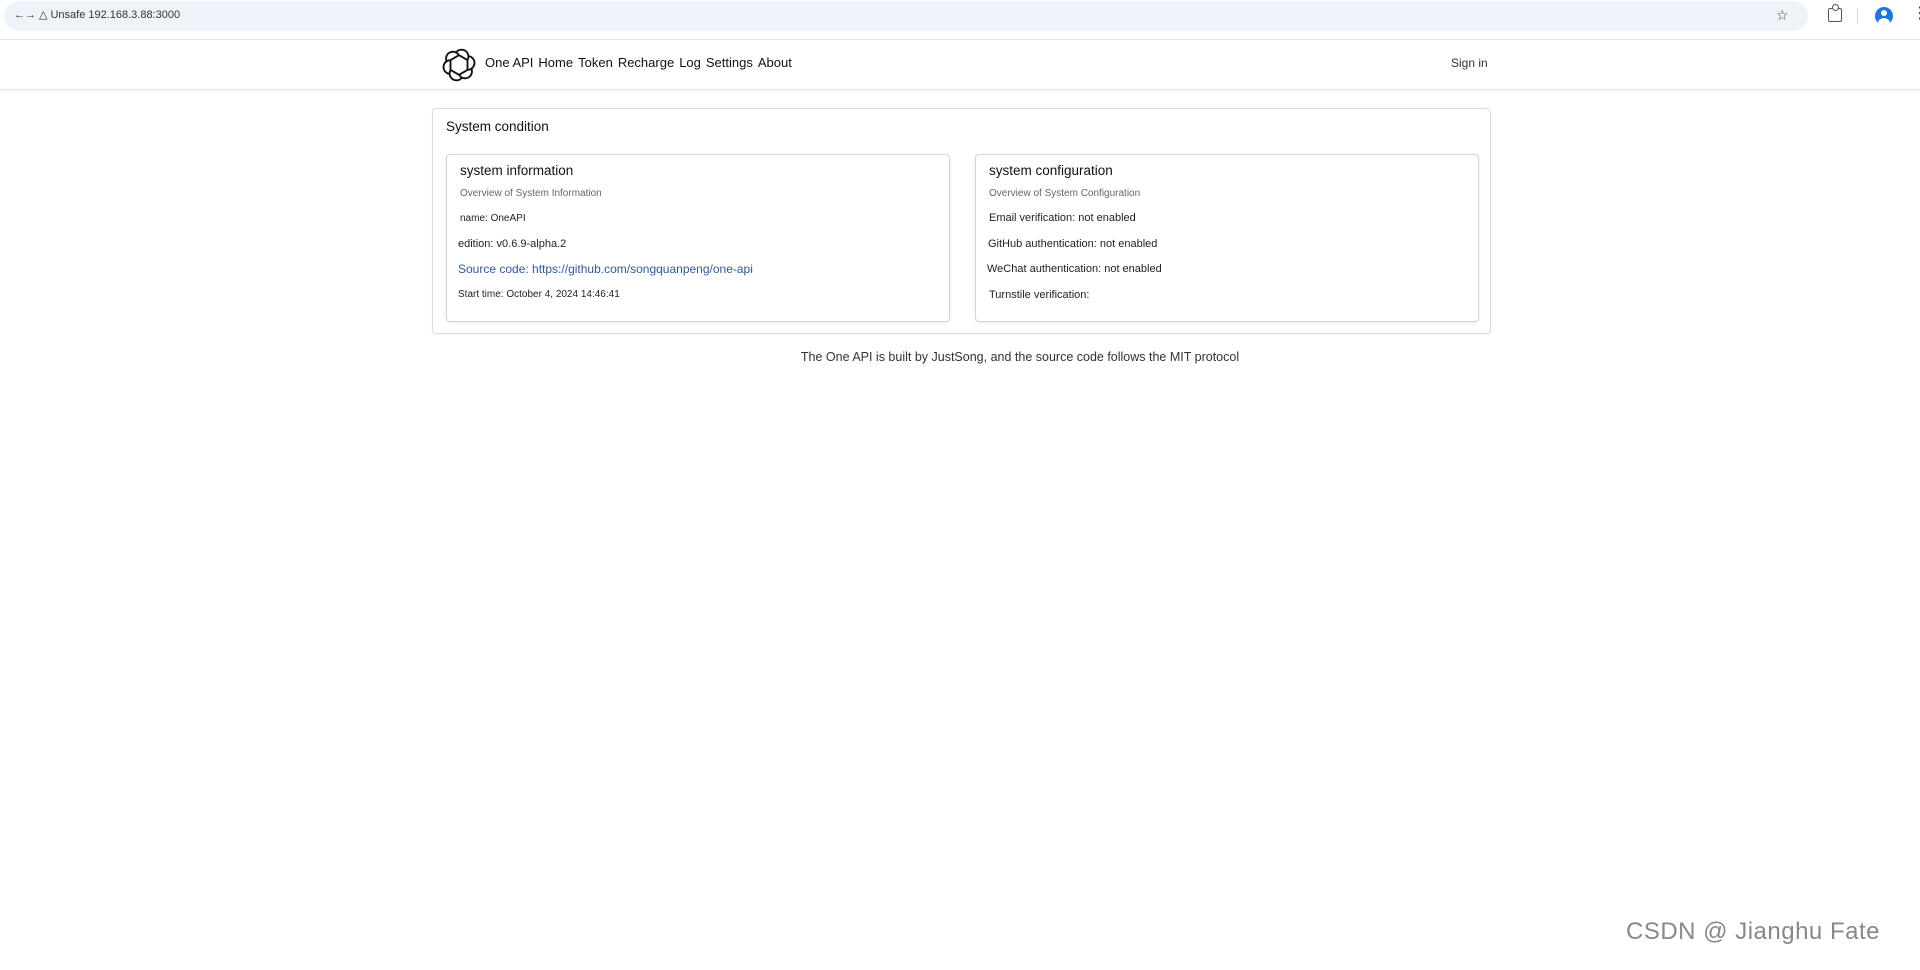  What do you see at coordinates (539, 294) in the screenshot?
I see `start-time: Start time: October 4, 2024 14:46:41` at bounding box center [539, 294].